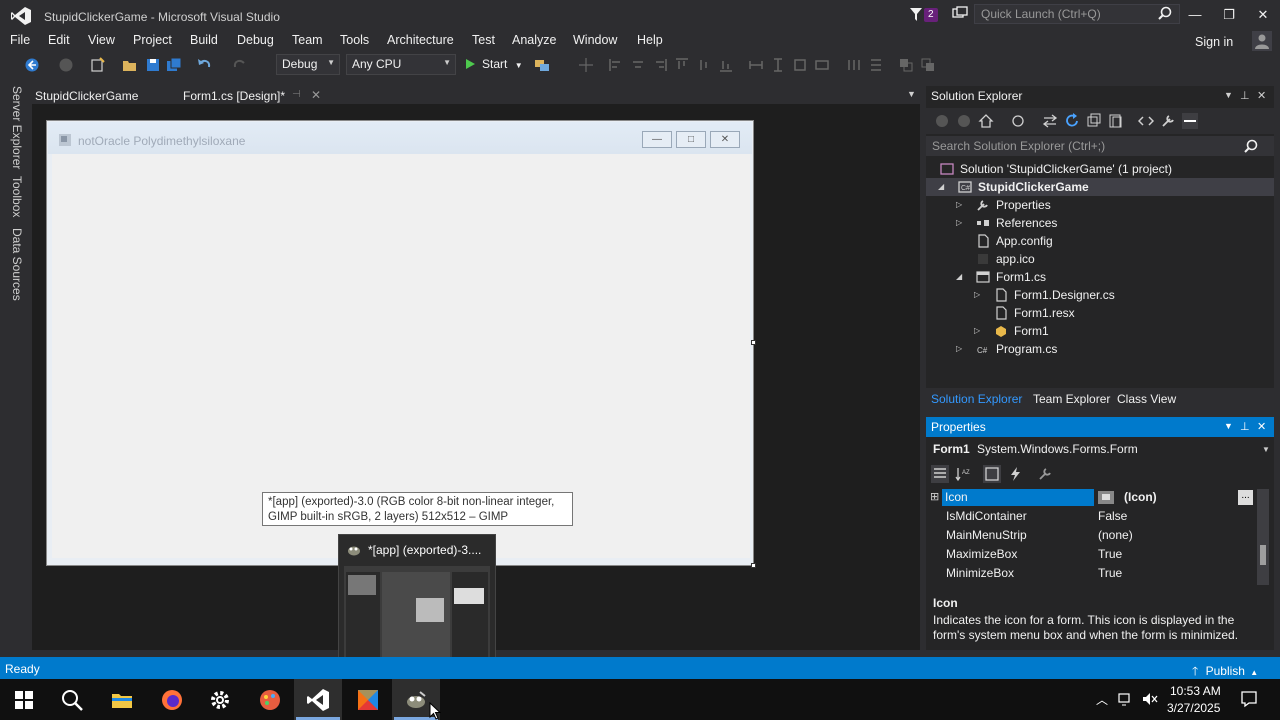  I want to click on panel-menu-chevron-down-icon: ▼, so click(1228, 426).